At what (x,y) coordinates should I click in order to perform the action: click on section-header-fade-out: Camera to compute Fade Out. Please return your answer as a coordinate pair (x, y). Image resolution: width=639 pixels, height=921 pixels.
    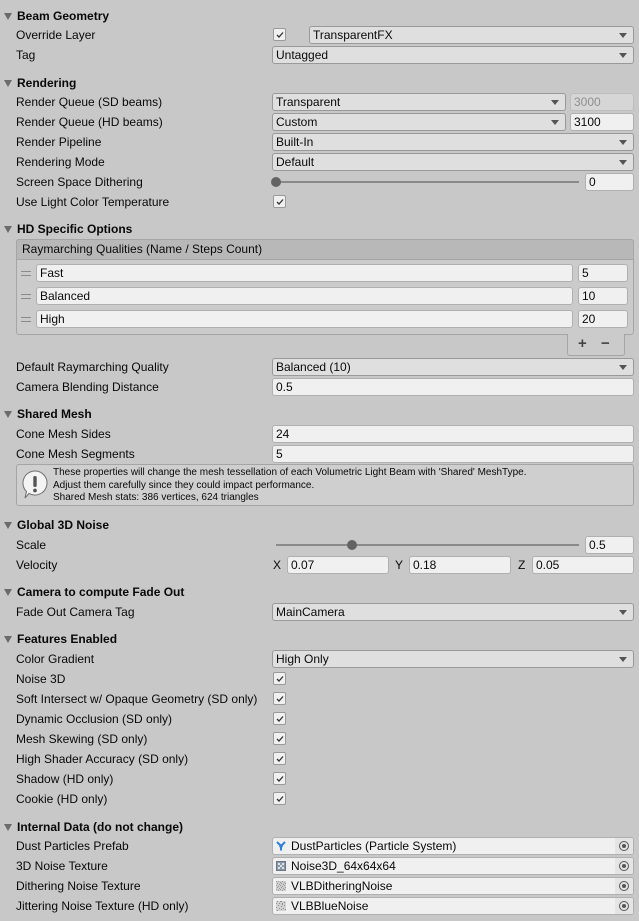
    Looking at the image, I should click on (94, 592).